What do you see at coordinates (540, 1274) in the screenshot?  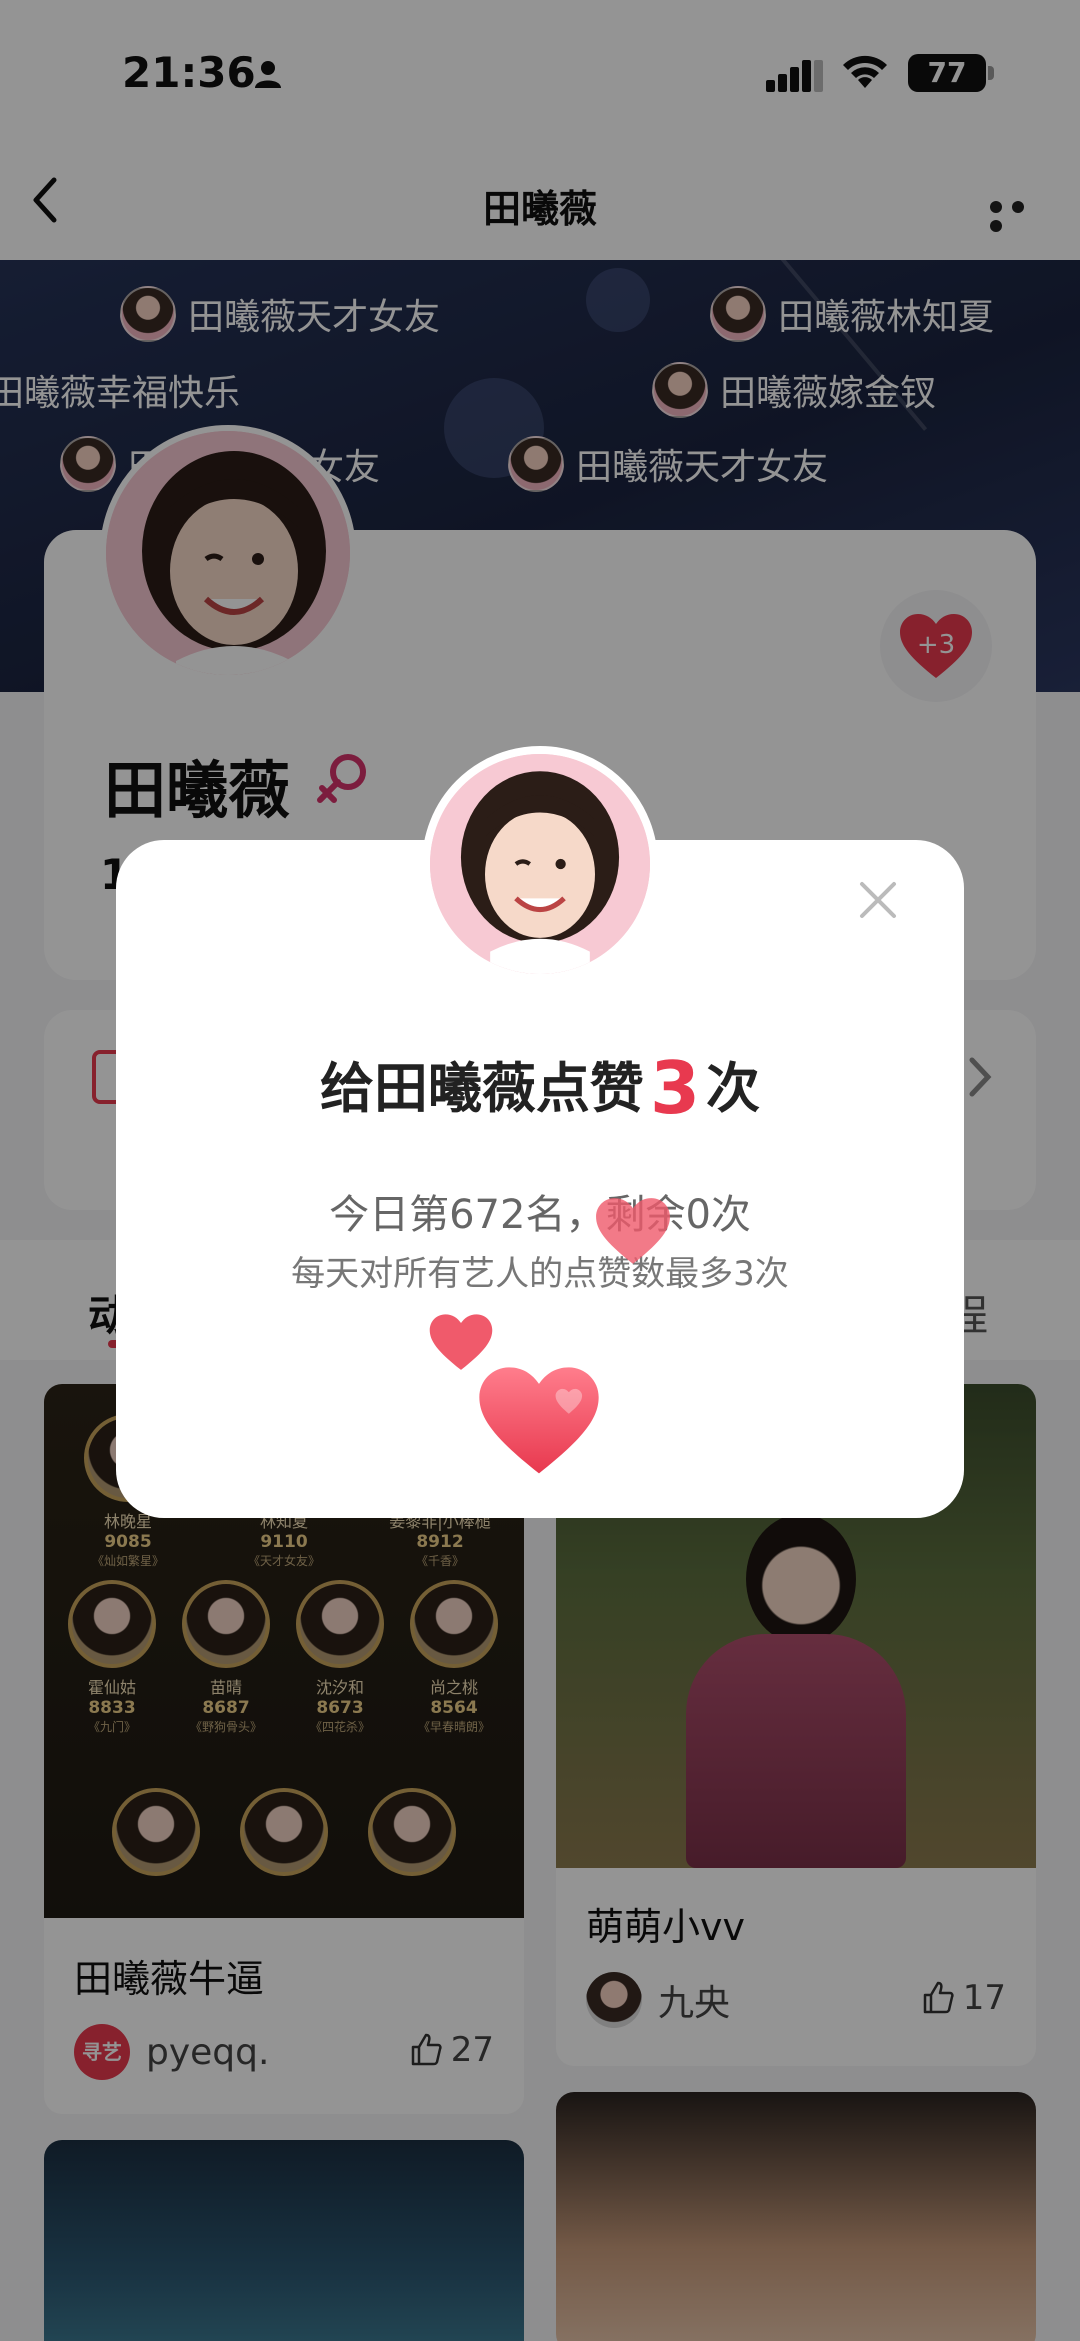 I see `dialog-limit-text: 每天对所有艺人的点赞数最多3次` at bounding box center [540, 1274].